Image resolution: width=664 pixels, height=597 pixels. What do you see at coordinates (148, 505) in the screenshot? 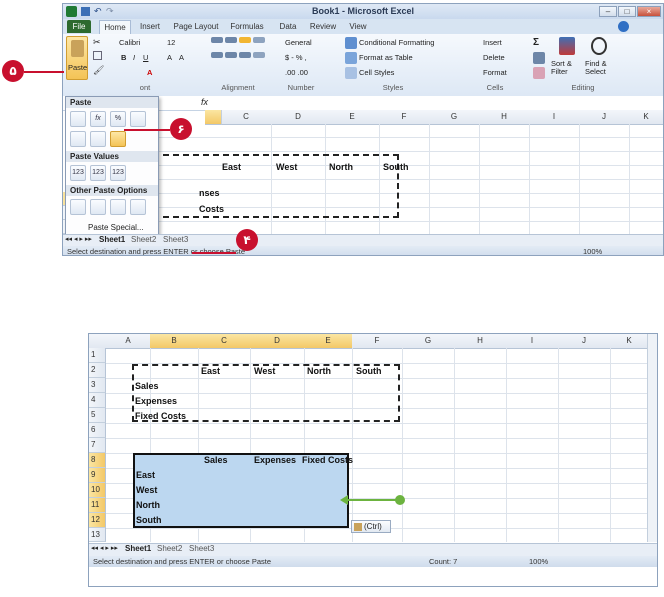
I see `cell-north-label: North` at bounding box center [148, 505].